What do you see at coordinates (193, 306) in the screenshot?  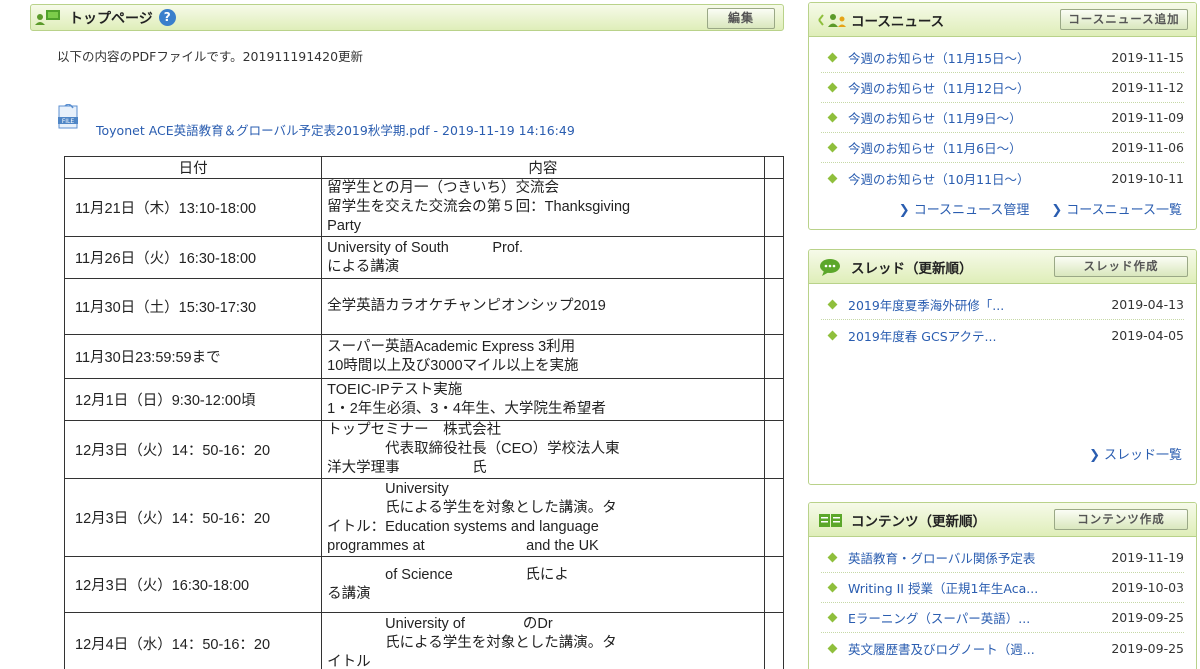 I see `row-date: 11月30日（土）15:30-17:30` at bounding box center [193, 306].